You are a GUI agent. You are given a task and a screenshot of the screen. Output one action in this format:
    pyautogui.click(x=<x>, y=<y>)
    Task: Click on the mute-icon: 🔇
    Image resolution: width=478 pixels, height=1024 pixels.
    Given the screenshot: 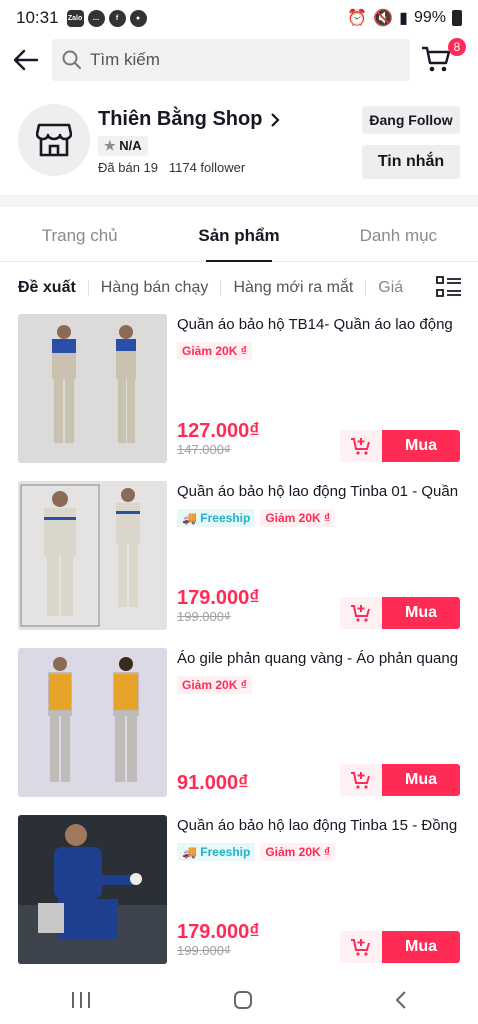 What is the action you would take?
    pyautogui.click(x=383, y=18)
    